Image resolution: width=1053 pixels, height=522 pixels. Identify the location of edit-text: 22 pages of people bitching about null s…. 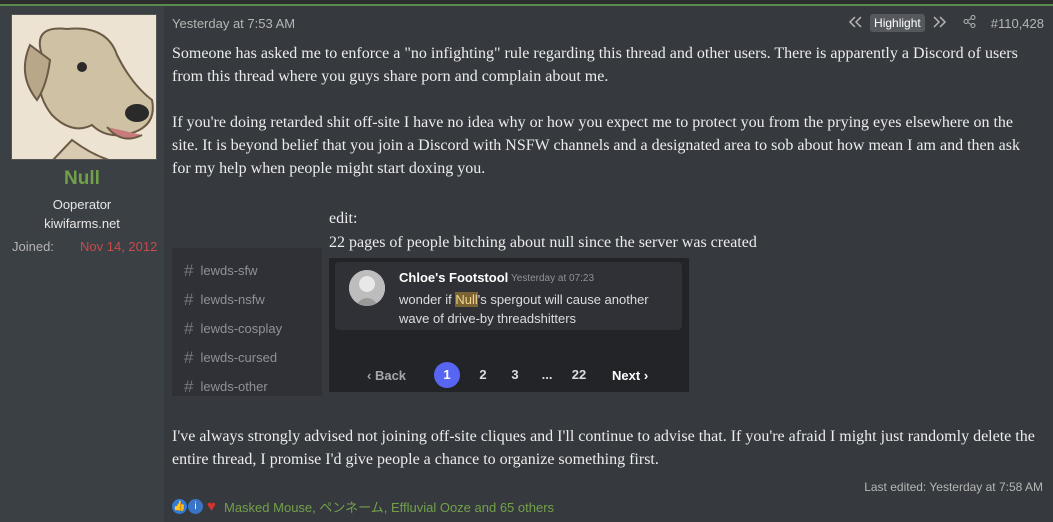
(543, 242).